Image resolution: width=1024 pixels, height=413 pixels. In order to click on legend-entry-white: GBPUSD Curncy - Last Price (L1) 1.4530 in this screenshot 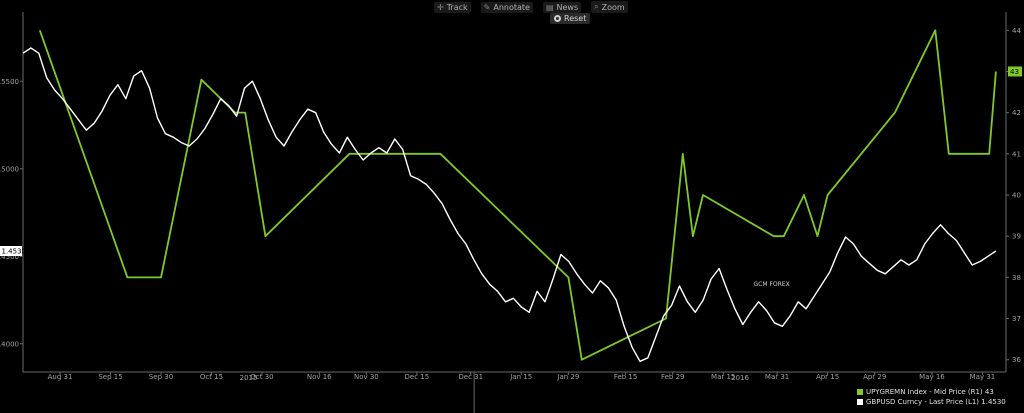, I will do `click(931, 402)`.